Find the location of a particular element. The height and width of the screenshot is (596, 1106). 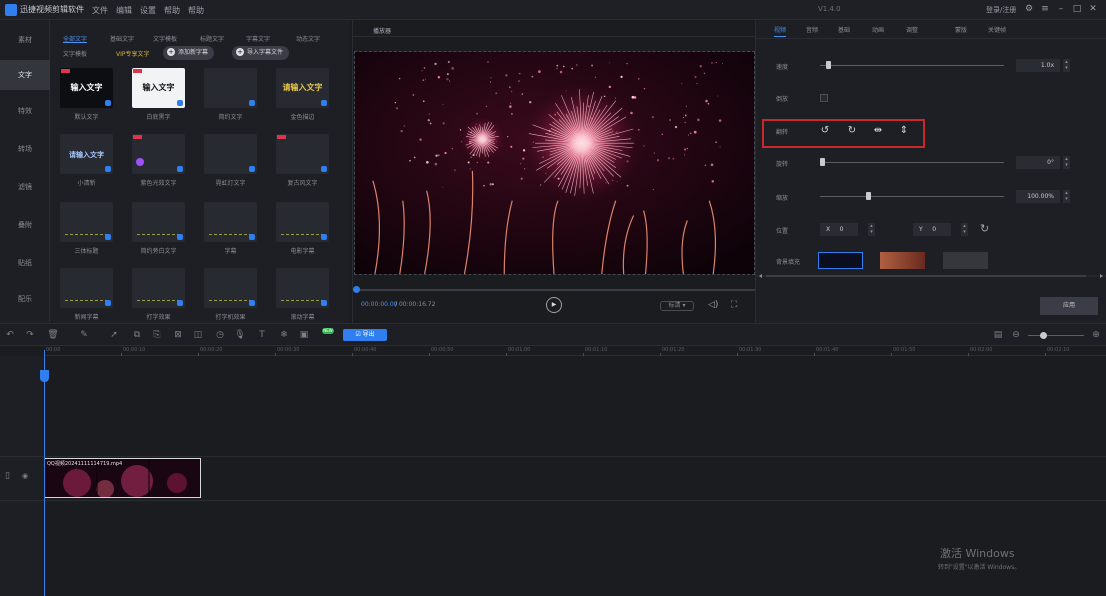

play-button: ▶ is located at coordinates (554, 305).